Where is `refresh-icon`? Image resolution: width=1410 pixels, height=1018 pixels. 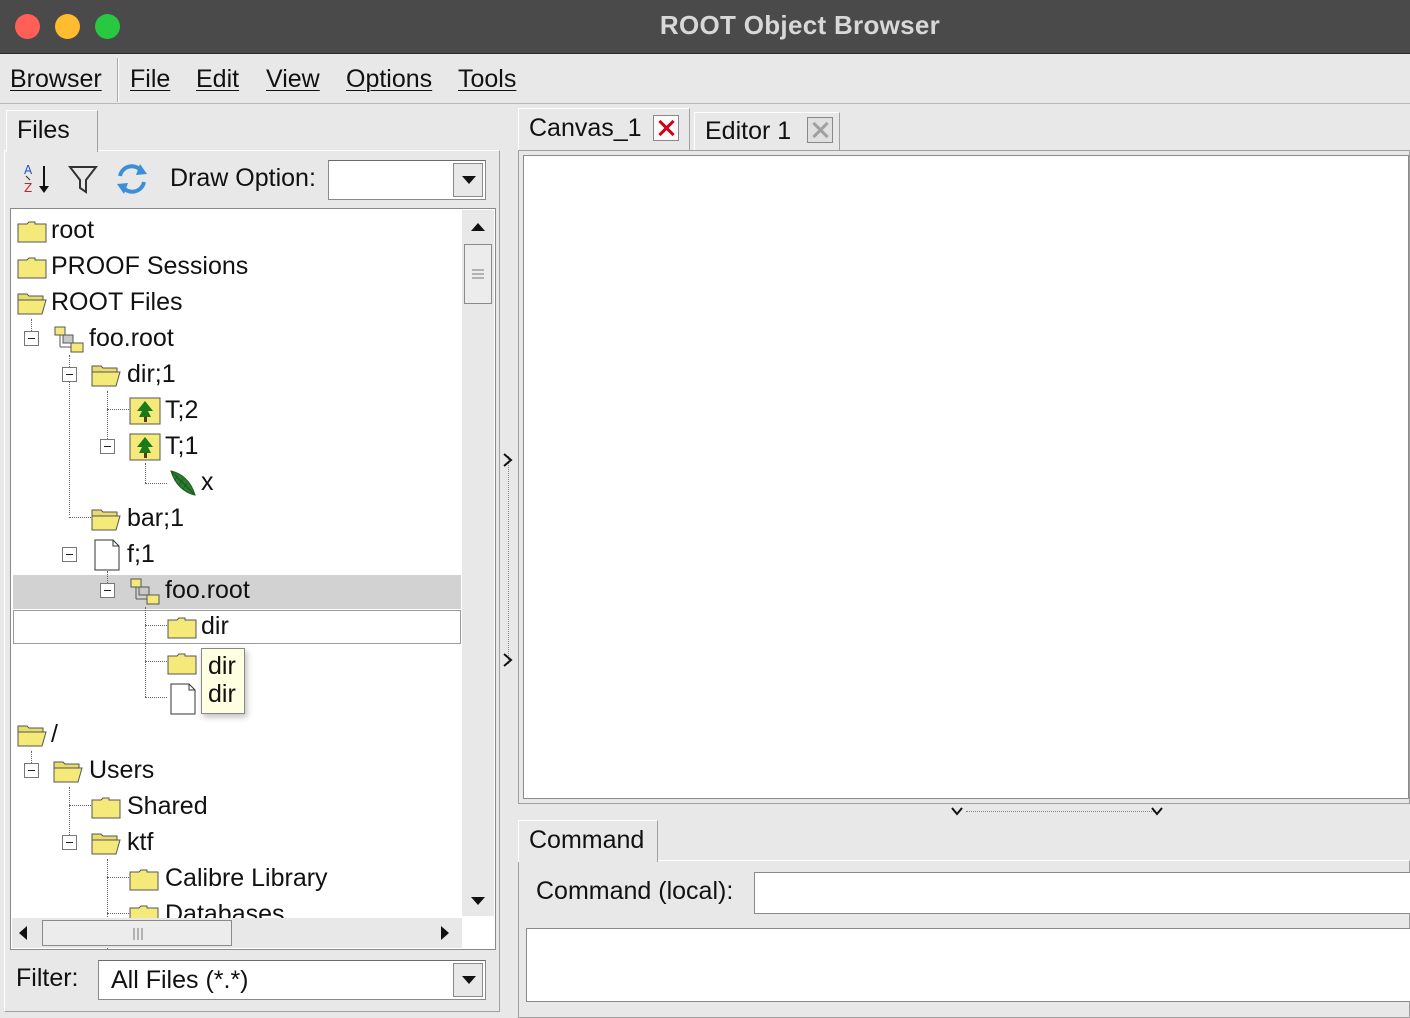 refresh-icon is located at coordinates (132, 179).